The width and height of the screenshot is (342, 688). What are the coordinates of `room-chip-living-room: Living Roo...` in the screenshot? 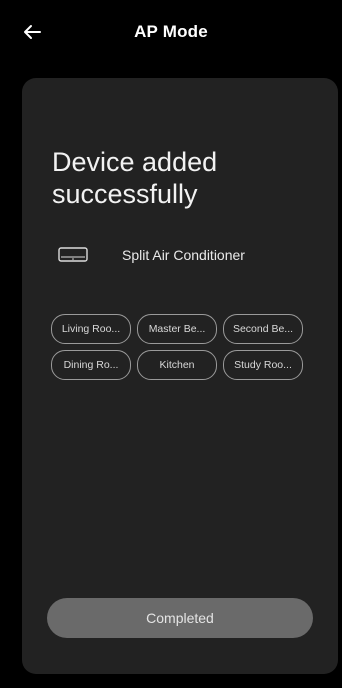 It's located at (91, 329).